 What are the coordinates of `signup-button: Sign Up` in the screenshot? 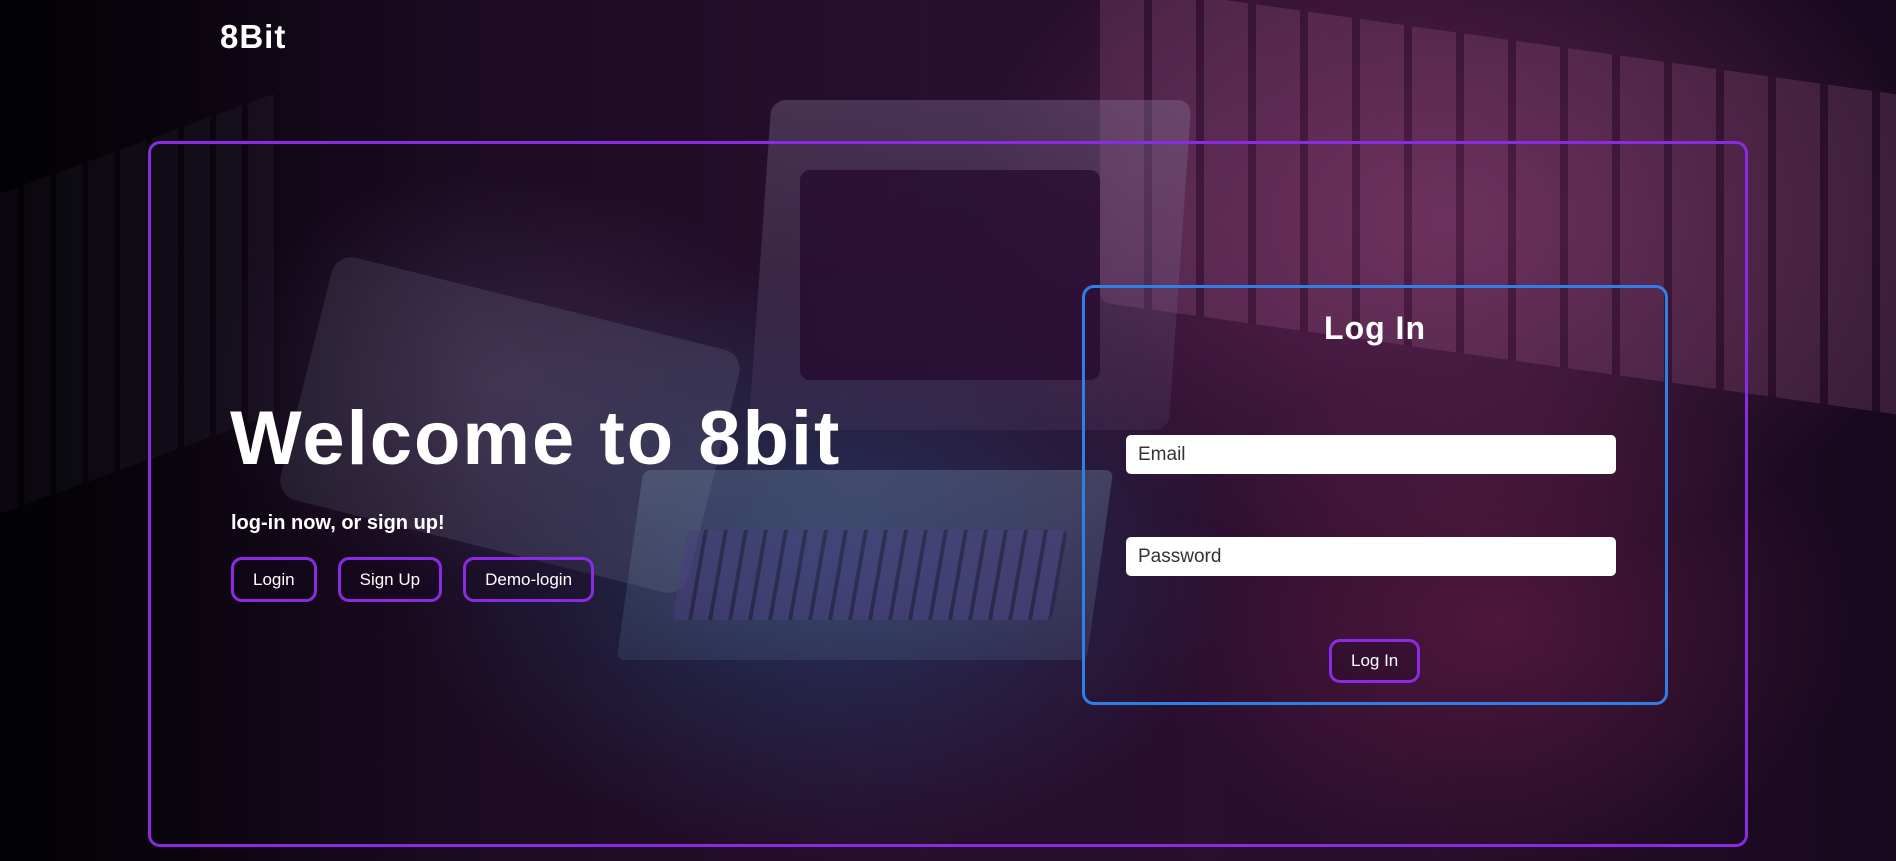 It's located at (390, 579).